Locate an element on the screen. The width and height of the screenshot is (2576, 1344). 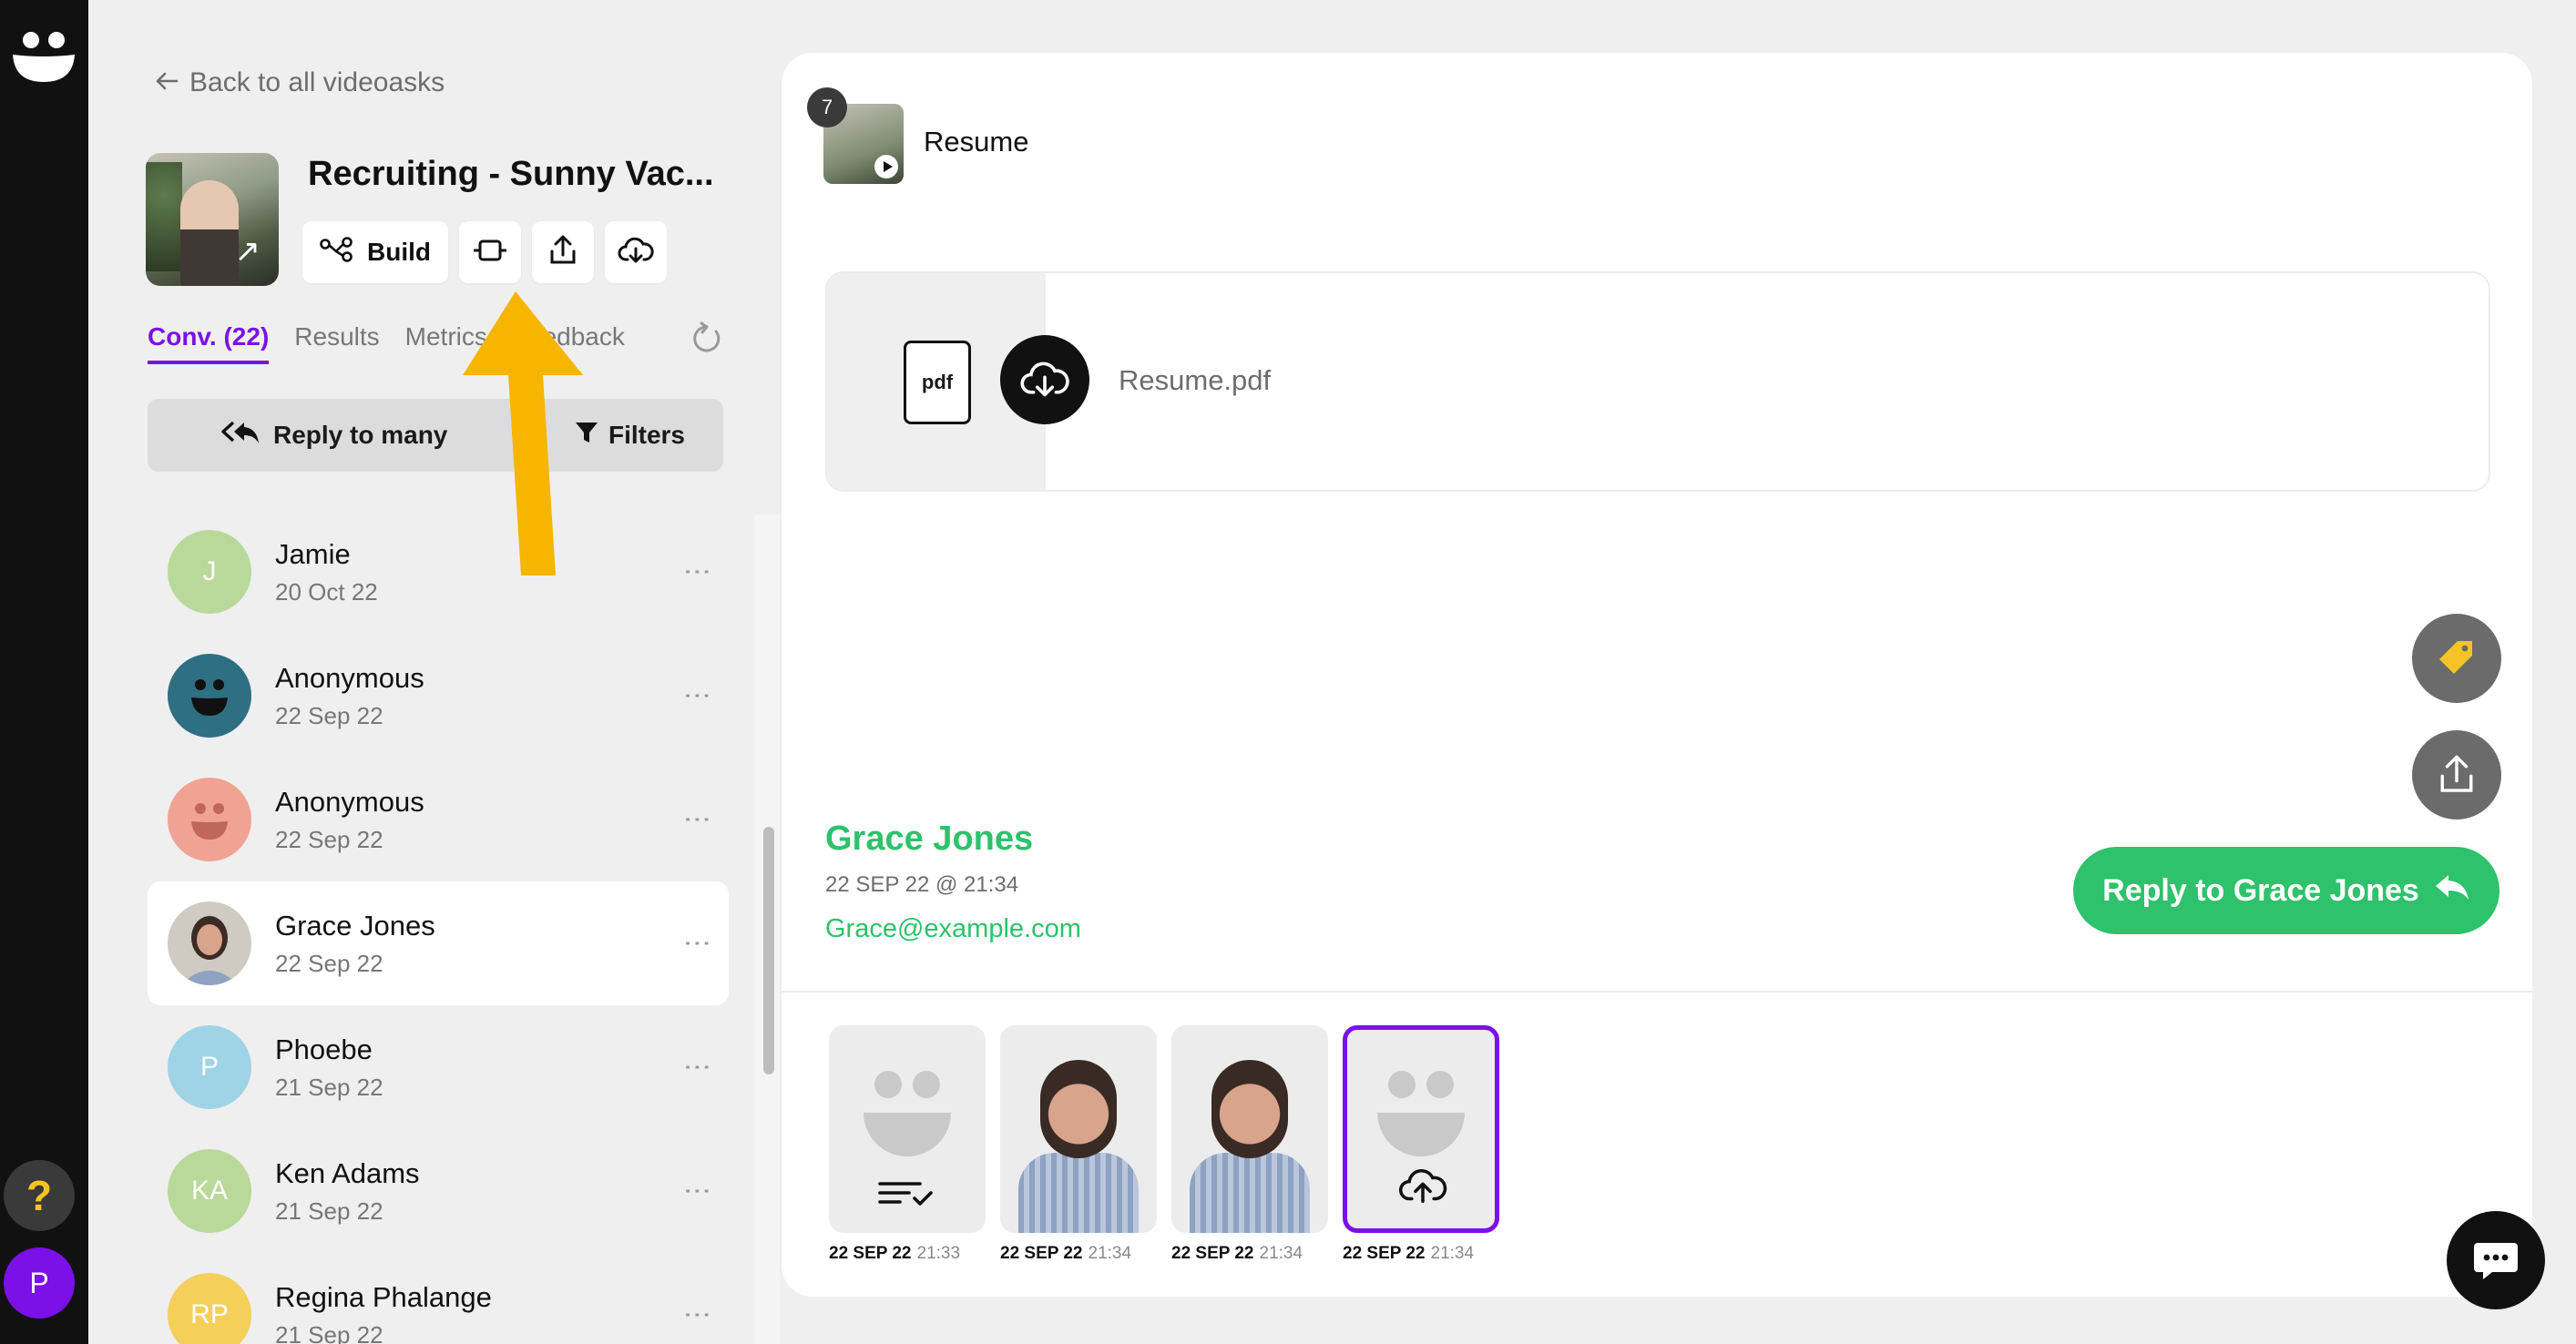
filters-label: Filters is located at coordinates (646, 435).